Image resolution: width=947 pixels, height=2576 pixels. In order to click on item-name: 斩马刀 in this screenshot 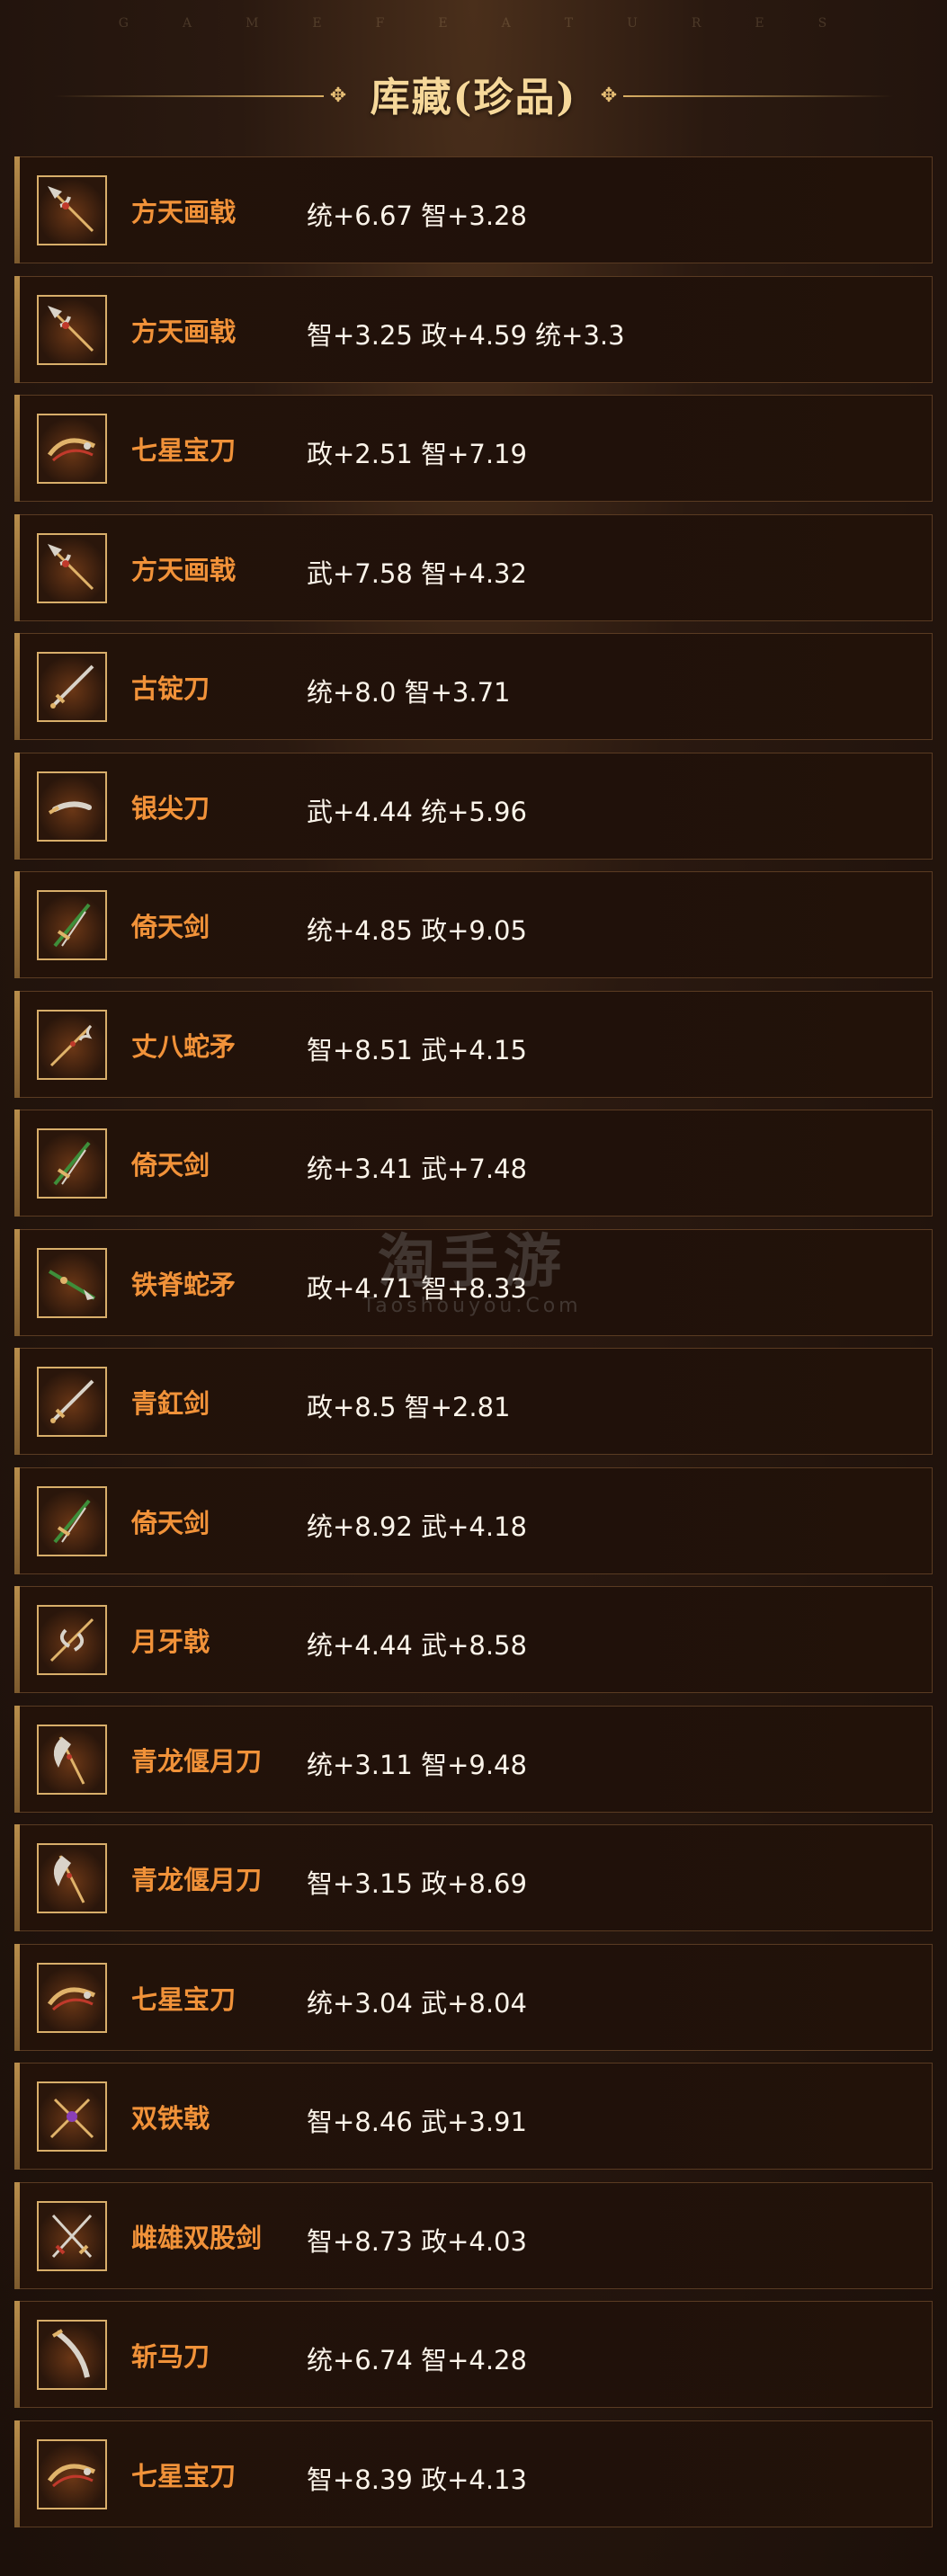, I will do `click(171, 2356)`.